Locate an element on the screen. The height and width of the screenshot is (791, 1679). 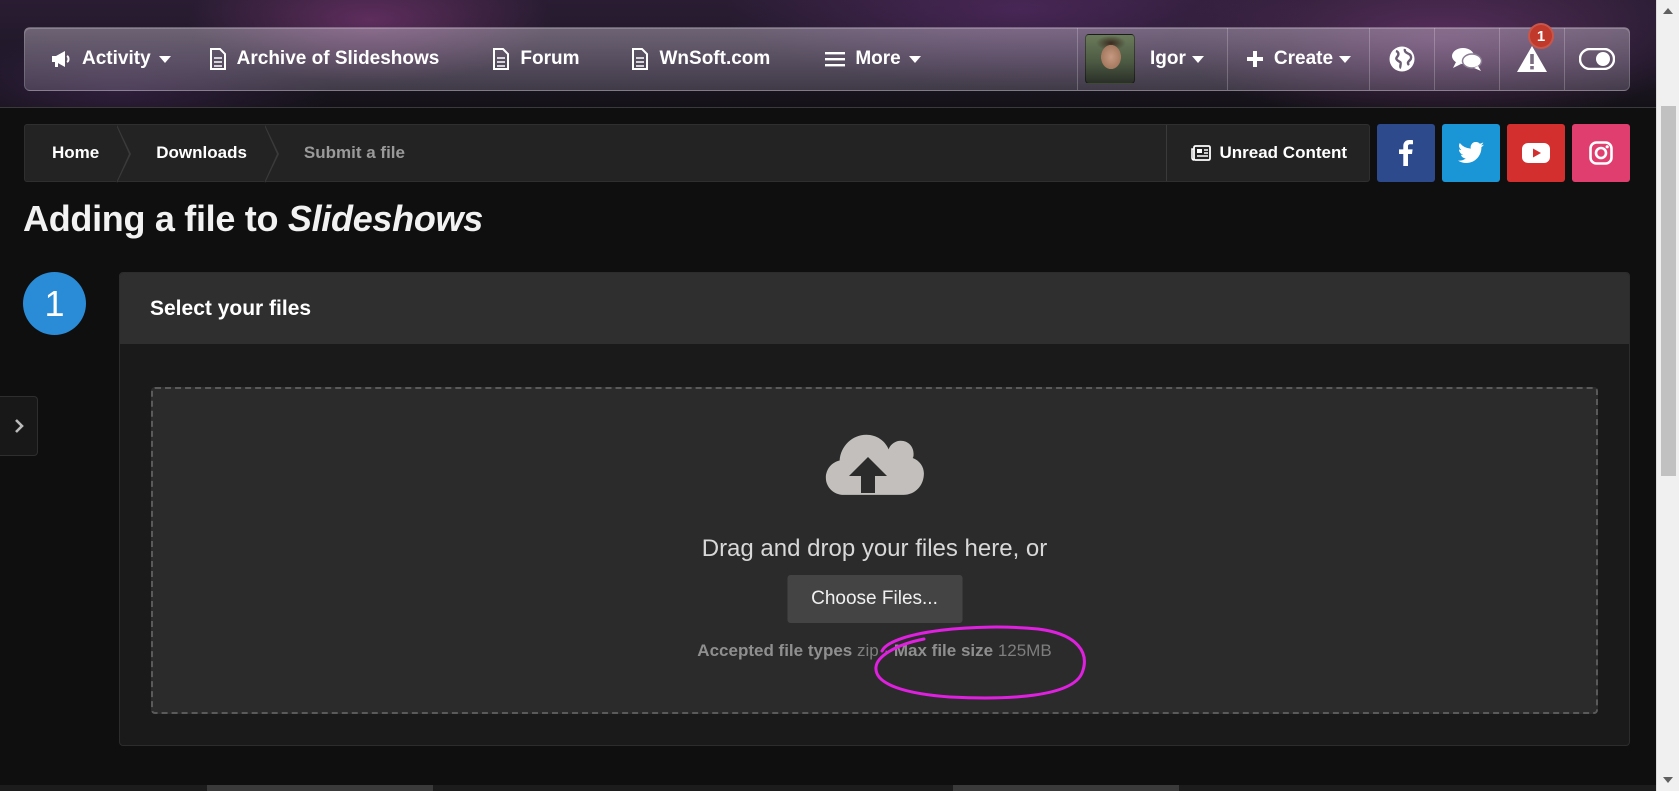
chevron-right-icon is located at coordinates (19, 426).